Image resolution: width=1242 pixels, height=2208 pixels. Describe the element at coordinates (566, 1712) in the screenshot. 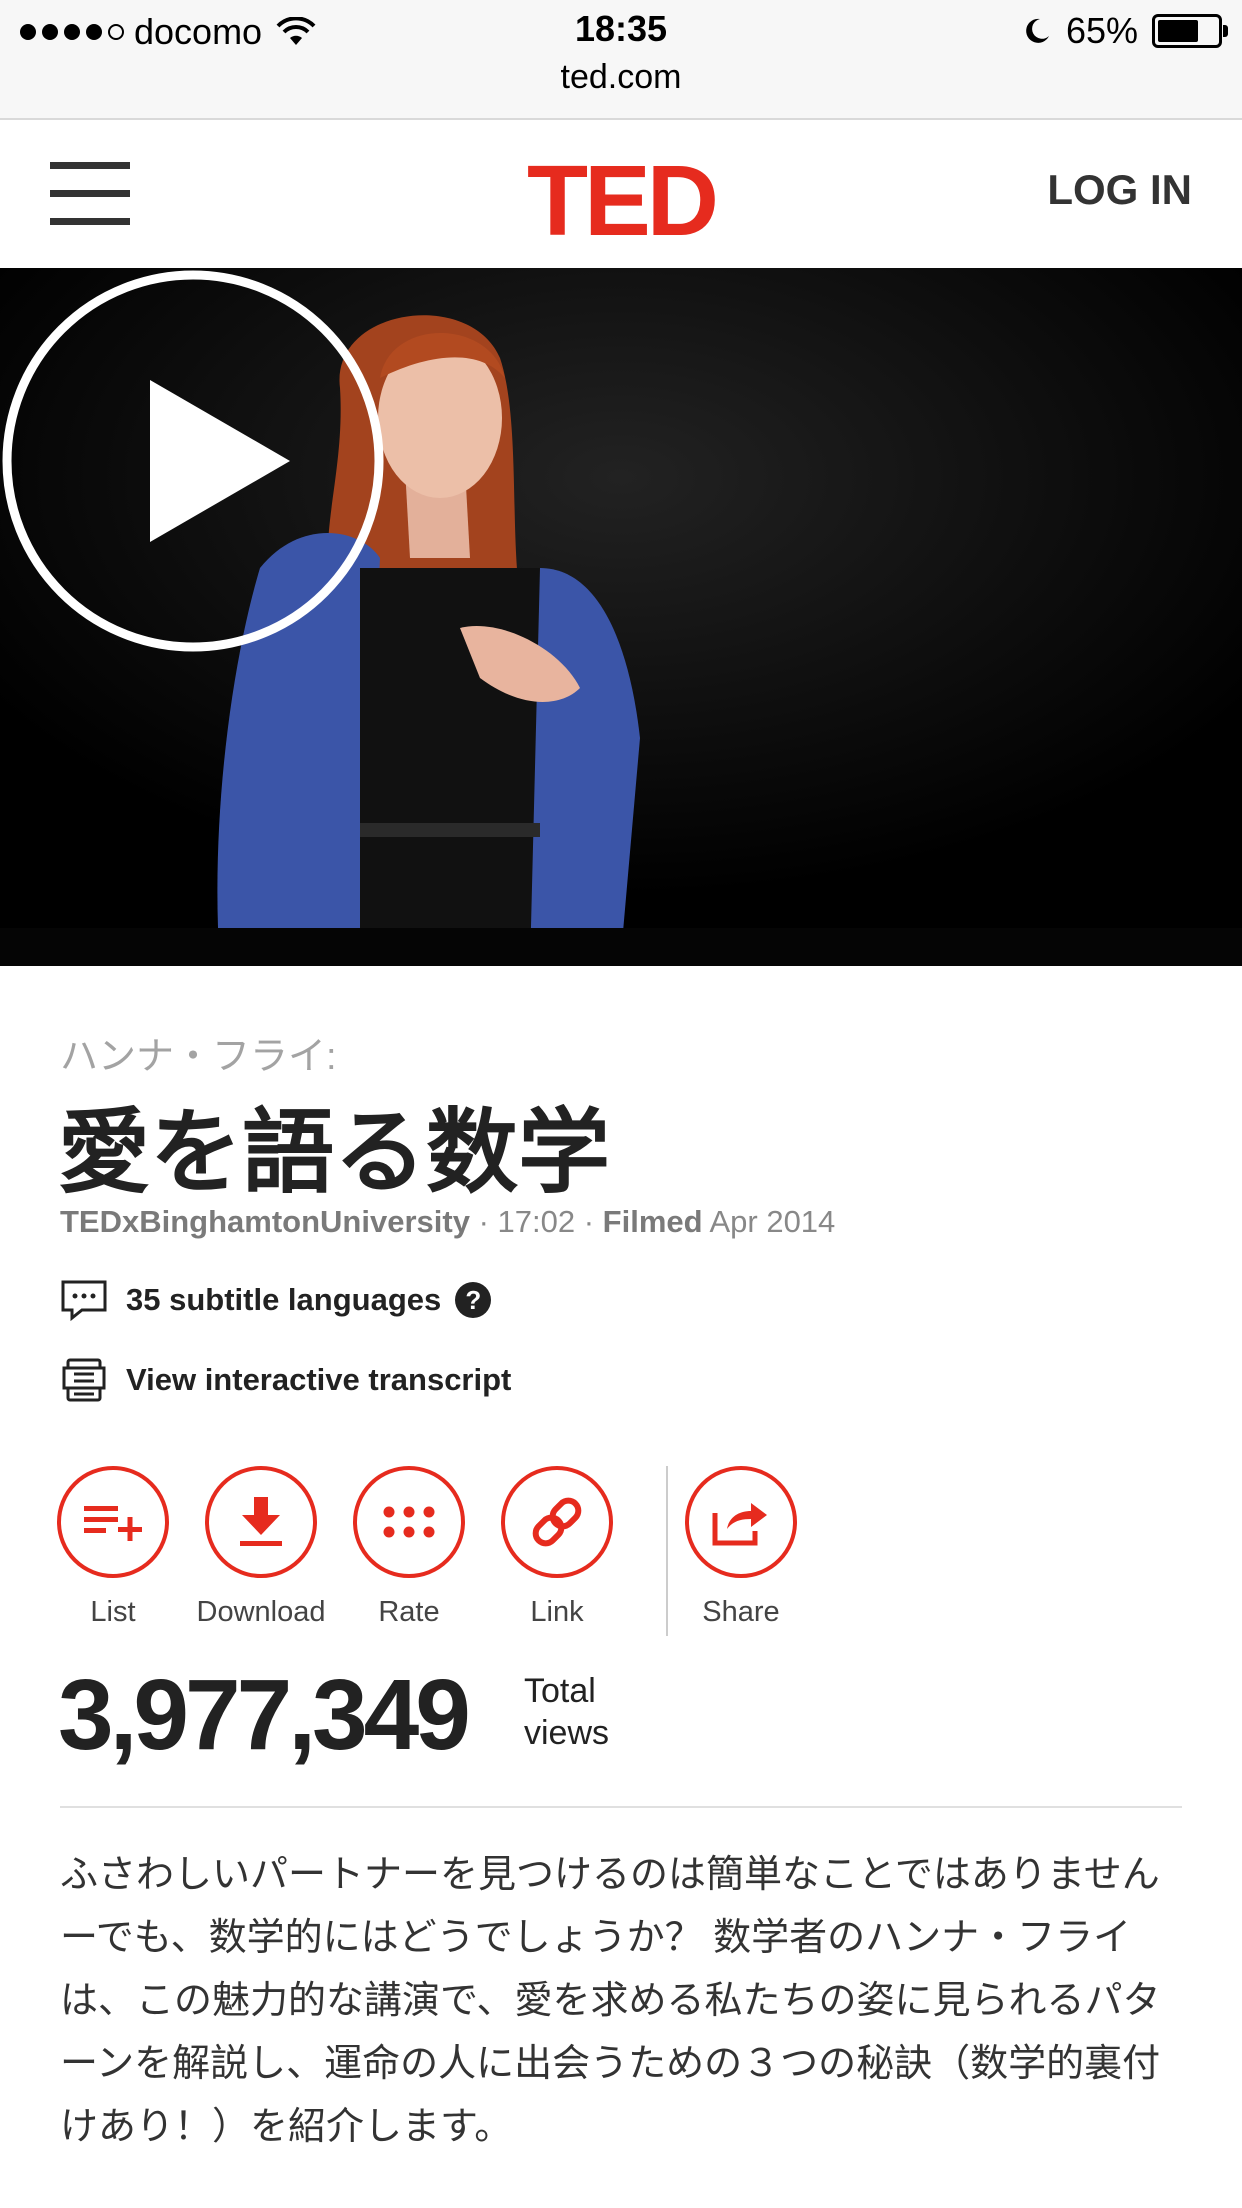

I see `view-count-label: Total views` at that location.